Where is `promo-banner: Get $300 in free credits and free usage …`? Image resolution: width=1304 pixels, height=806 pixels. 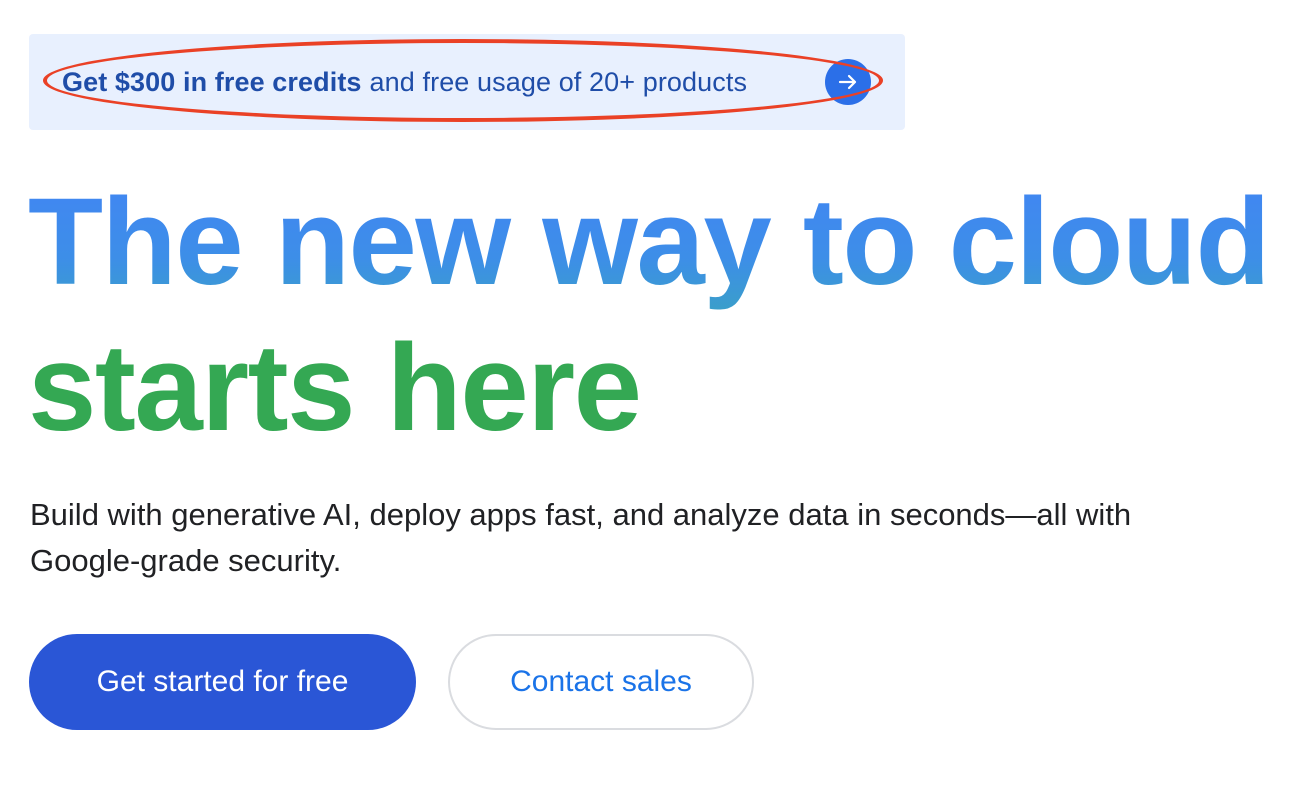
promo-banner: Get $300 in free credits and free usage … is located at coordinates (467, 82).